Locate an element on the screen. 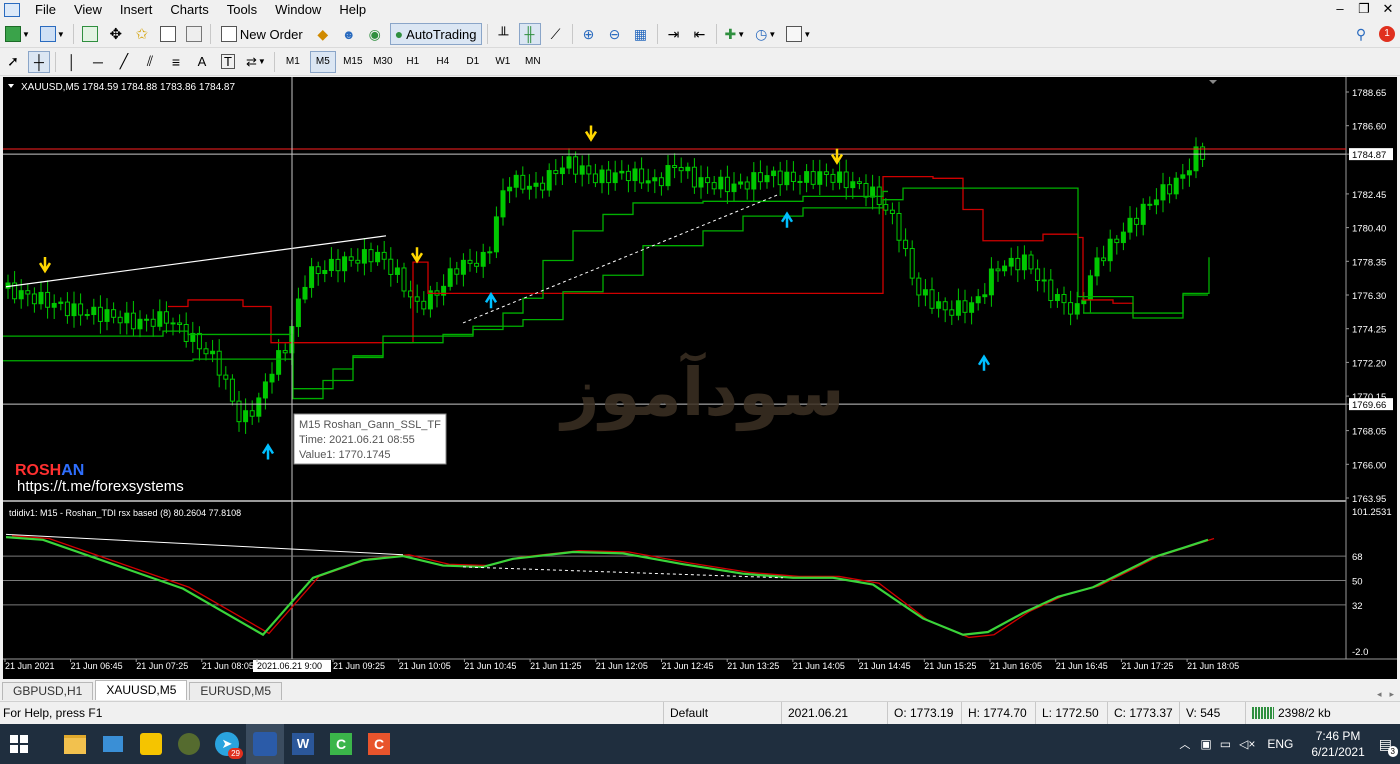  chart-shift-button: ⇥ is located at coordinates (674, 34).